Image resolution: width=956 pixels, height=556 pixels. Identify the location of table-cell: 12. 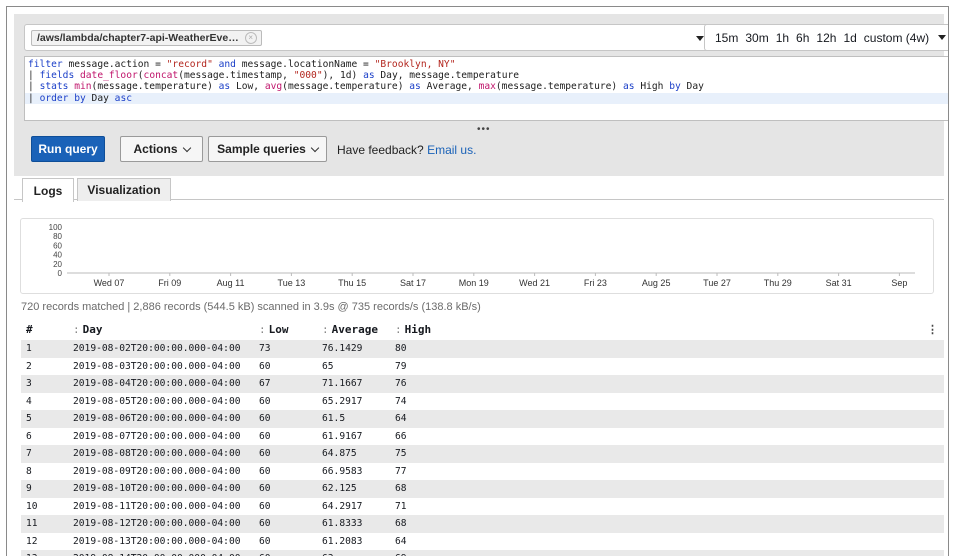
(32, 541).